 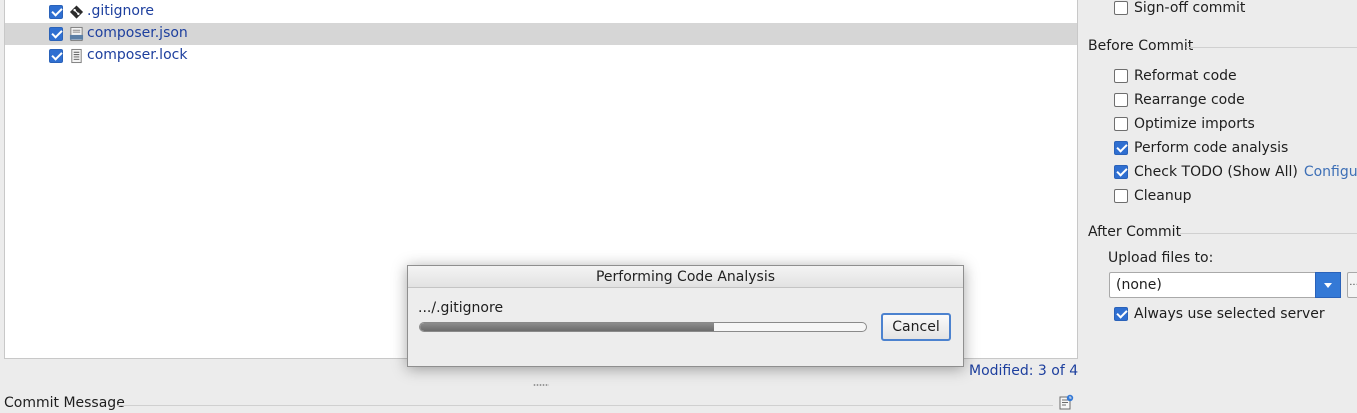 What do you see at coordinates (1189, 100) in the screenshot?
I see `rearrange-label: Rearrange code` at bounding box center [1189, 100].